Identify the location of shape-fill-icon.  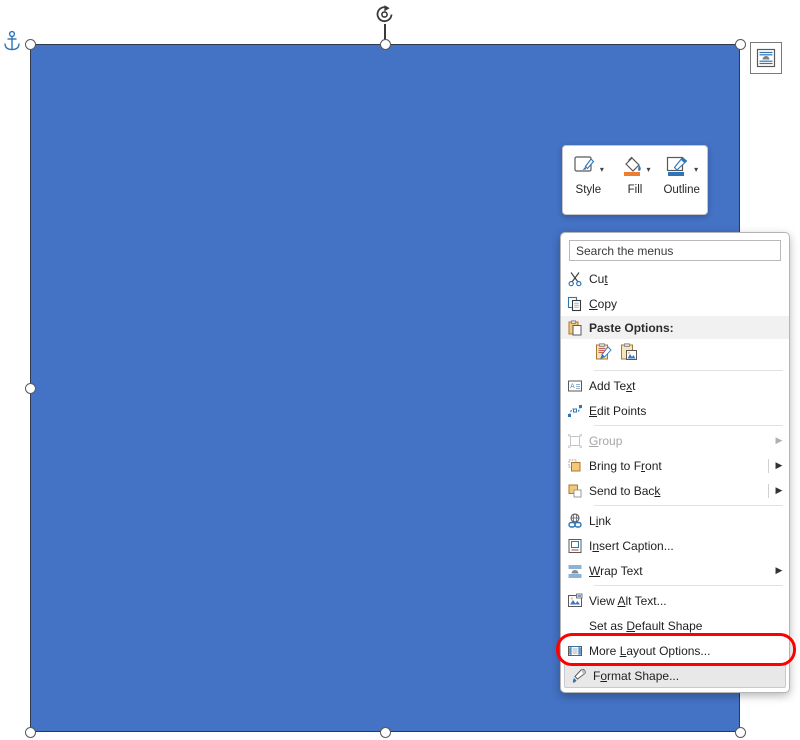
(632, 166).